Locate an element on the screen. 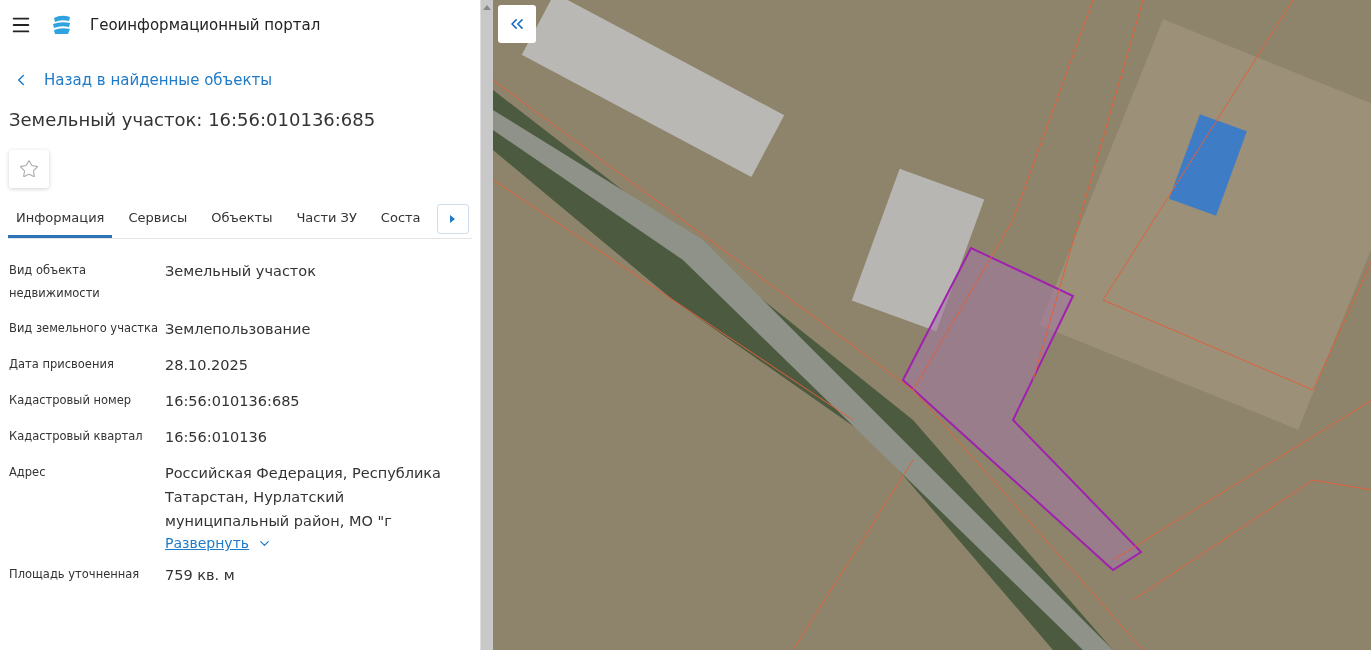 The width and height of the screenshot is (1371, 650). property-value: 16:56:010136 is located at coordinates (217, 437).